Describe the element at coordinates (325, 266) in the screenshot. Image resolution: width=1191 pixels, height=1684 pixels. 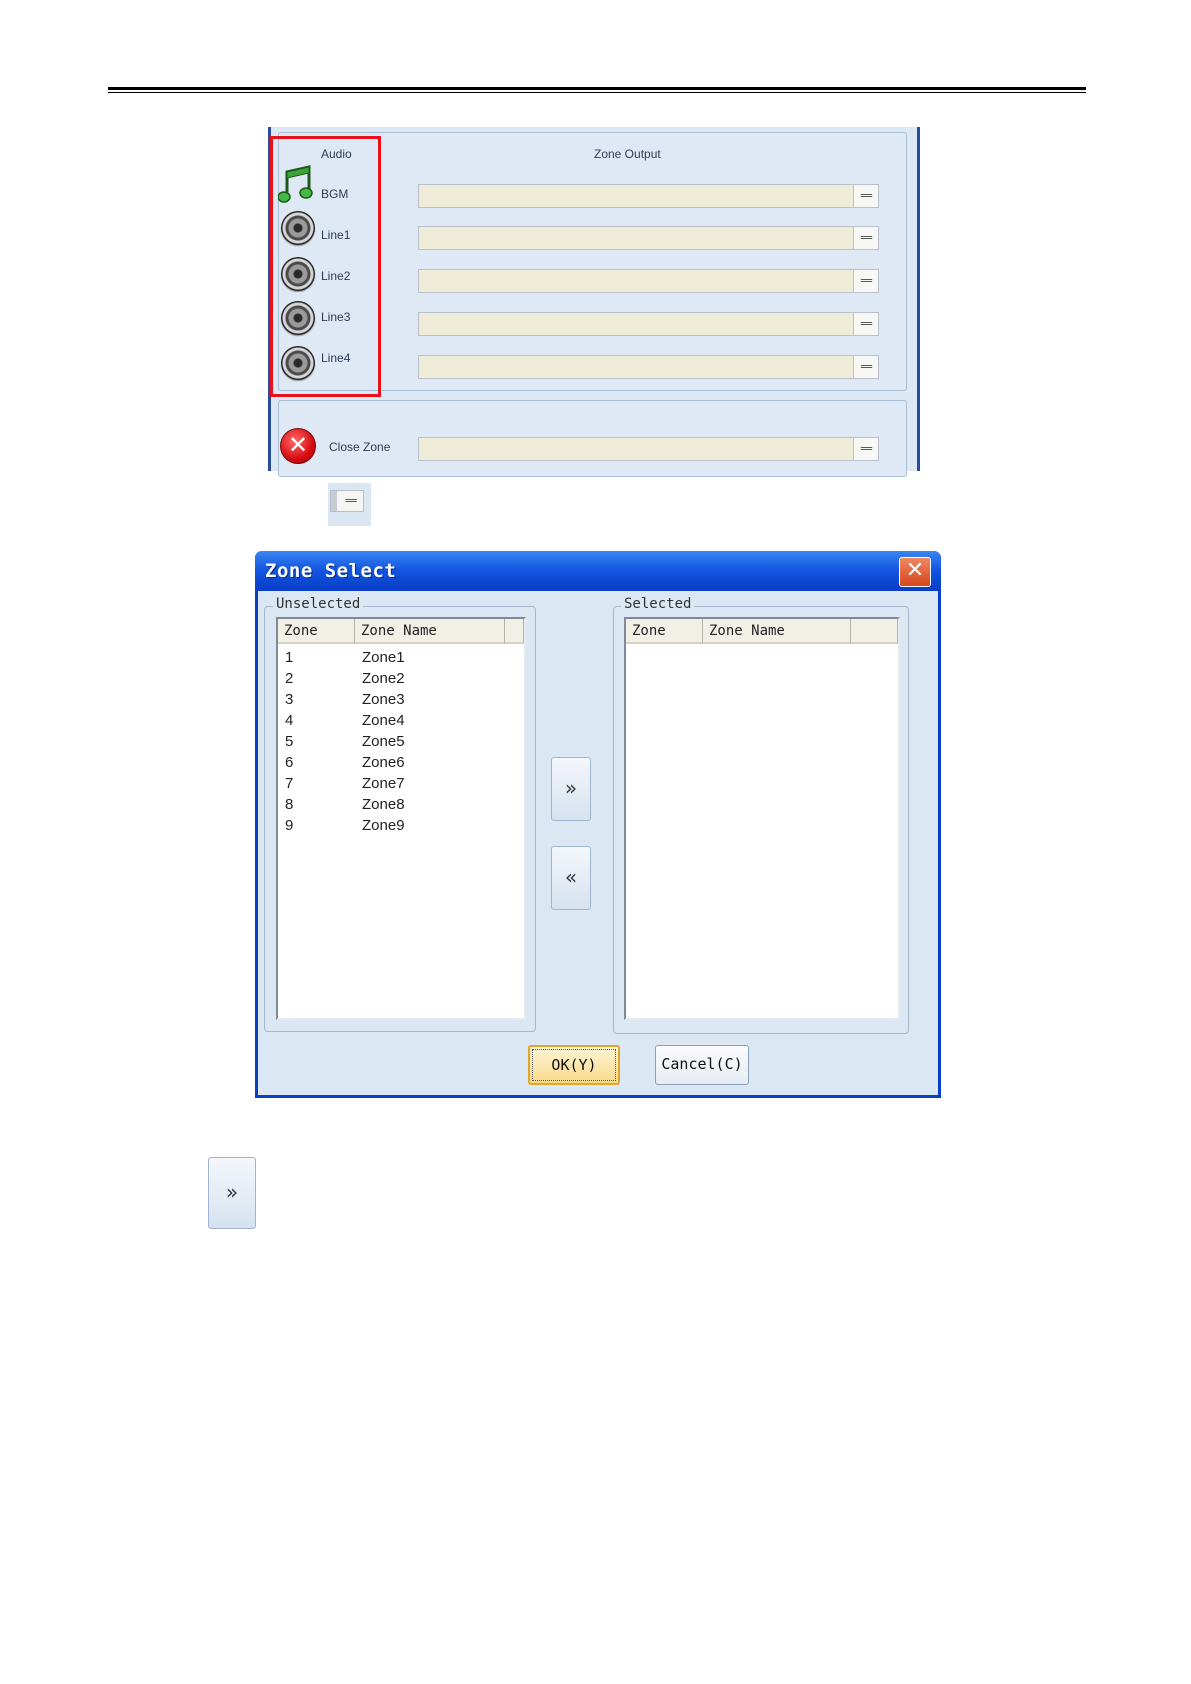
I see `audio-sources-highlight` at that location.